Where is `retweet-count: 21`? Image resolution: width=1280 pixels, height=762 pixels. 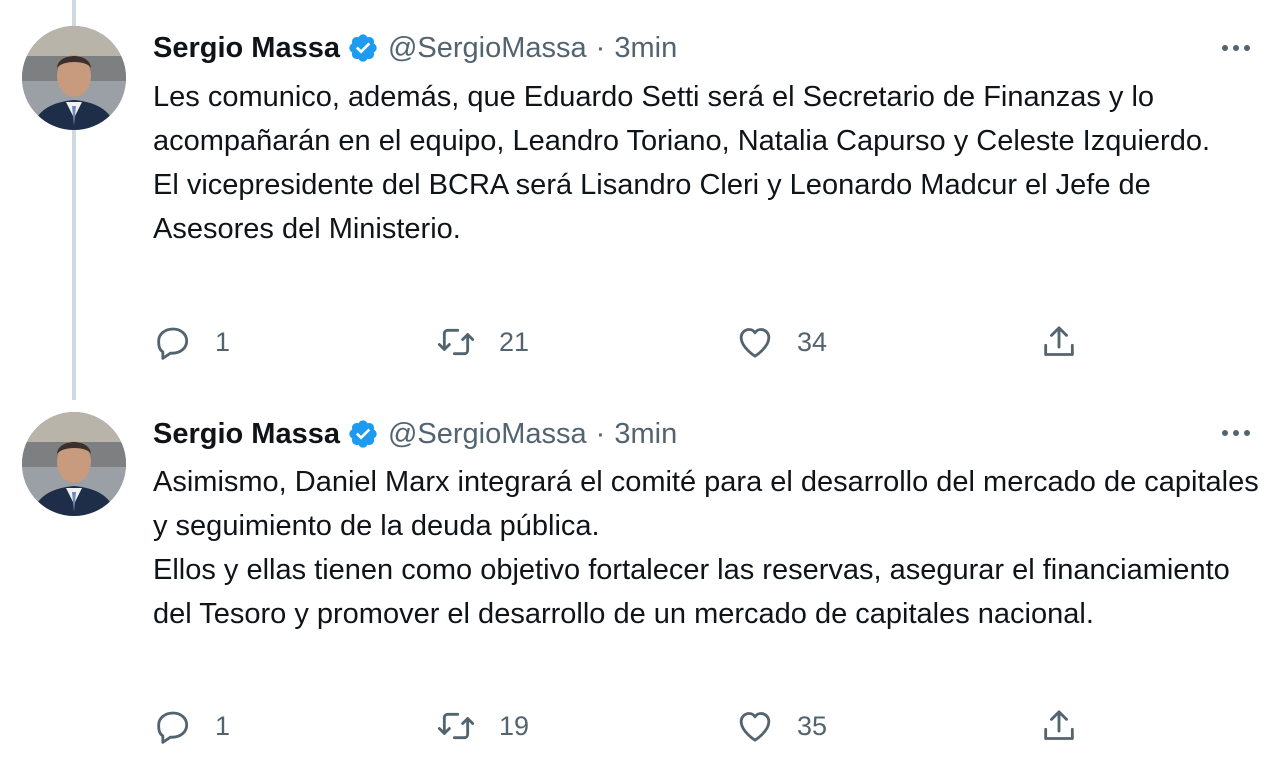
retweet-count: 21 is located at coordinates (514, 341).